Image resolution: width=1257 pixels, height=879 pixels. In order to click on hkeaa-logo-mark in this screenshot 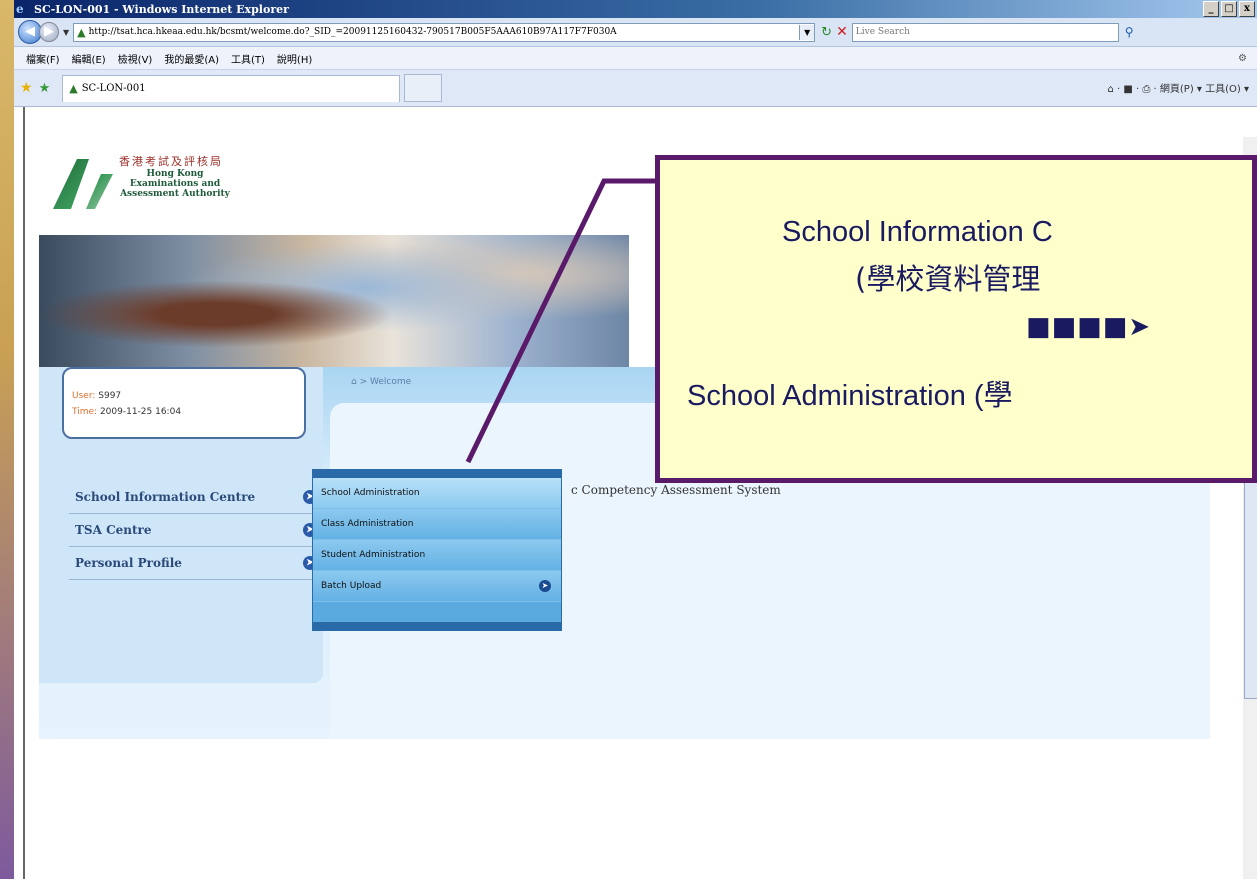, I will do `click(83, 184)`.